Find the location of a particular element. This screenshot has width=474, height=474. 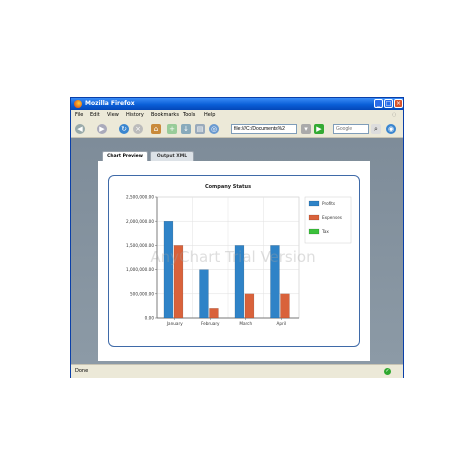

globe-icon: ◎ is located at coordinates (214, 129).